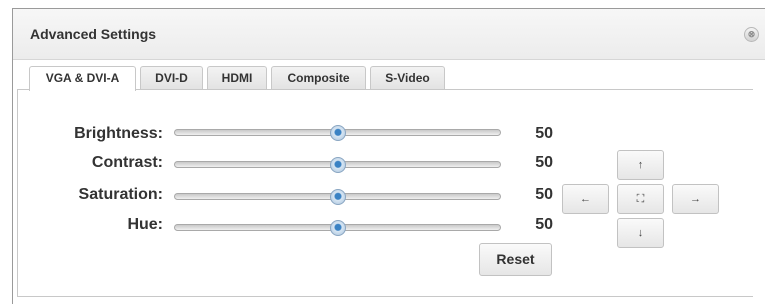  Describe the element at coordinates (407, 78) in the screenshot. I see `tab-s-video: S-Video` at that location.